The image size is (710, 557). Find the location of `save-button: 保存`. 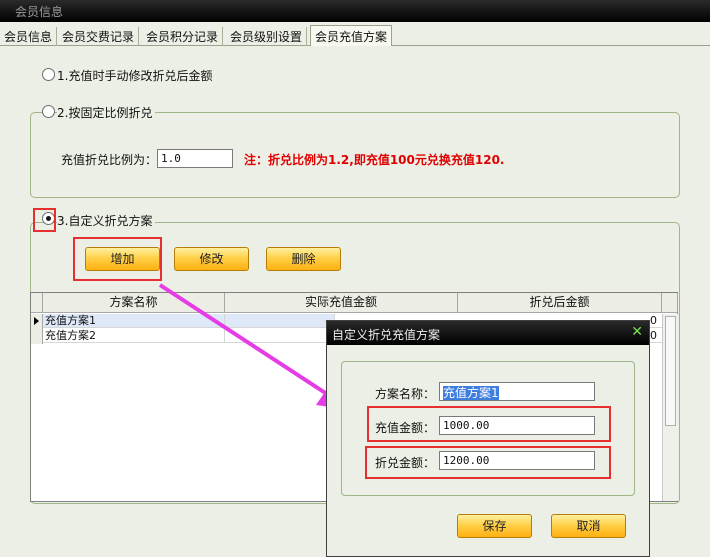

save-button: 保存 is located at coordinates (494, 526).